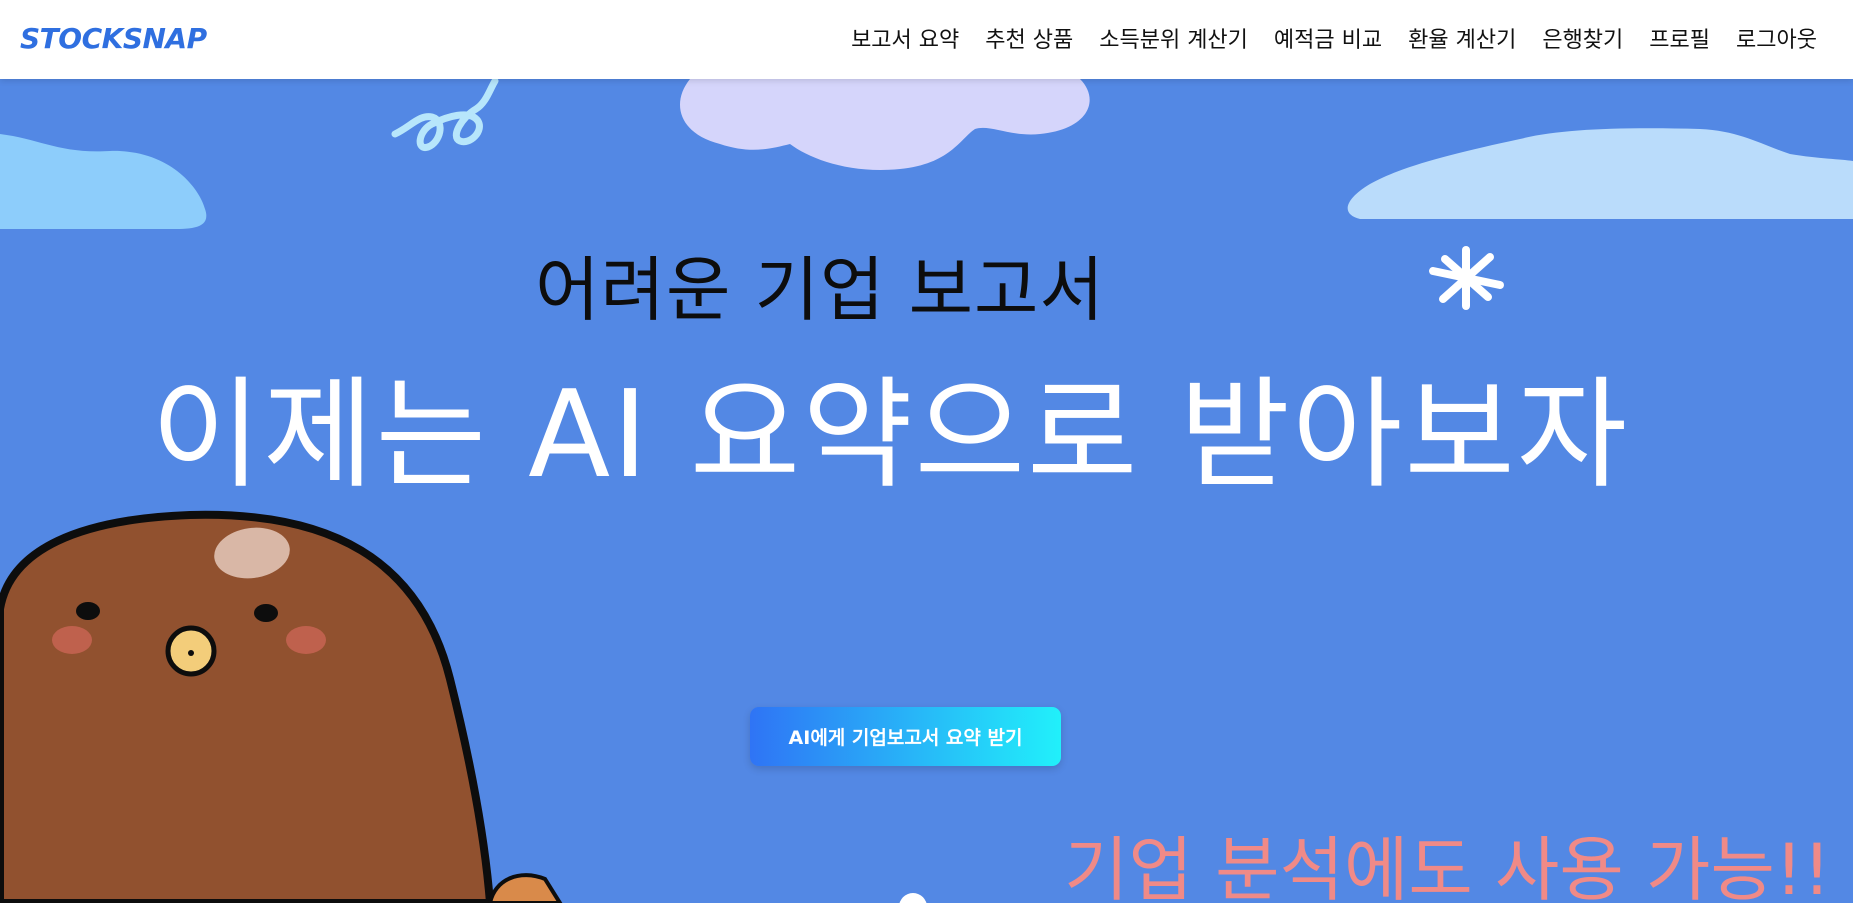 This screenshot has height=903, width=1853. I want to click on nav-item-logout: 로그아웃, so click(1776, 41).